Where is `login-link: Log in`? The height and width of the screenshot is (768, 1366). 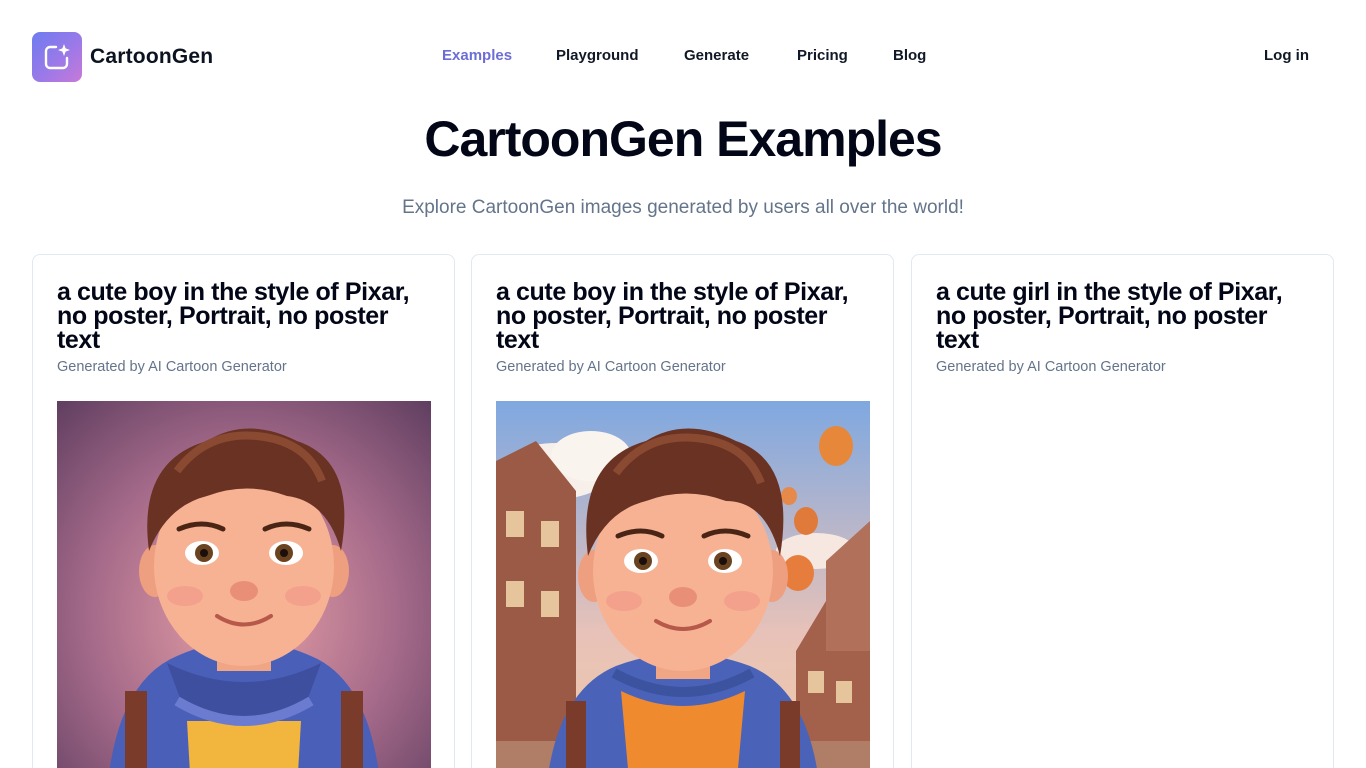 login-link: Log in is located at coordinates (1286, 55).